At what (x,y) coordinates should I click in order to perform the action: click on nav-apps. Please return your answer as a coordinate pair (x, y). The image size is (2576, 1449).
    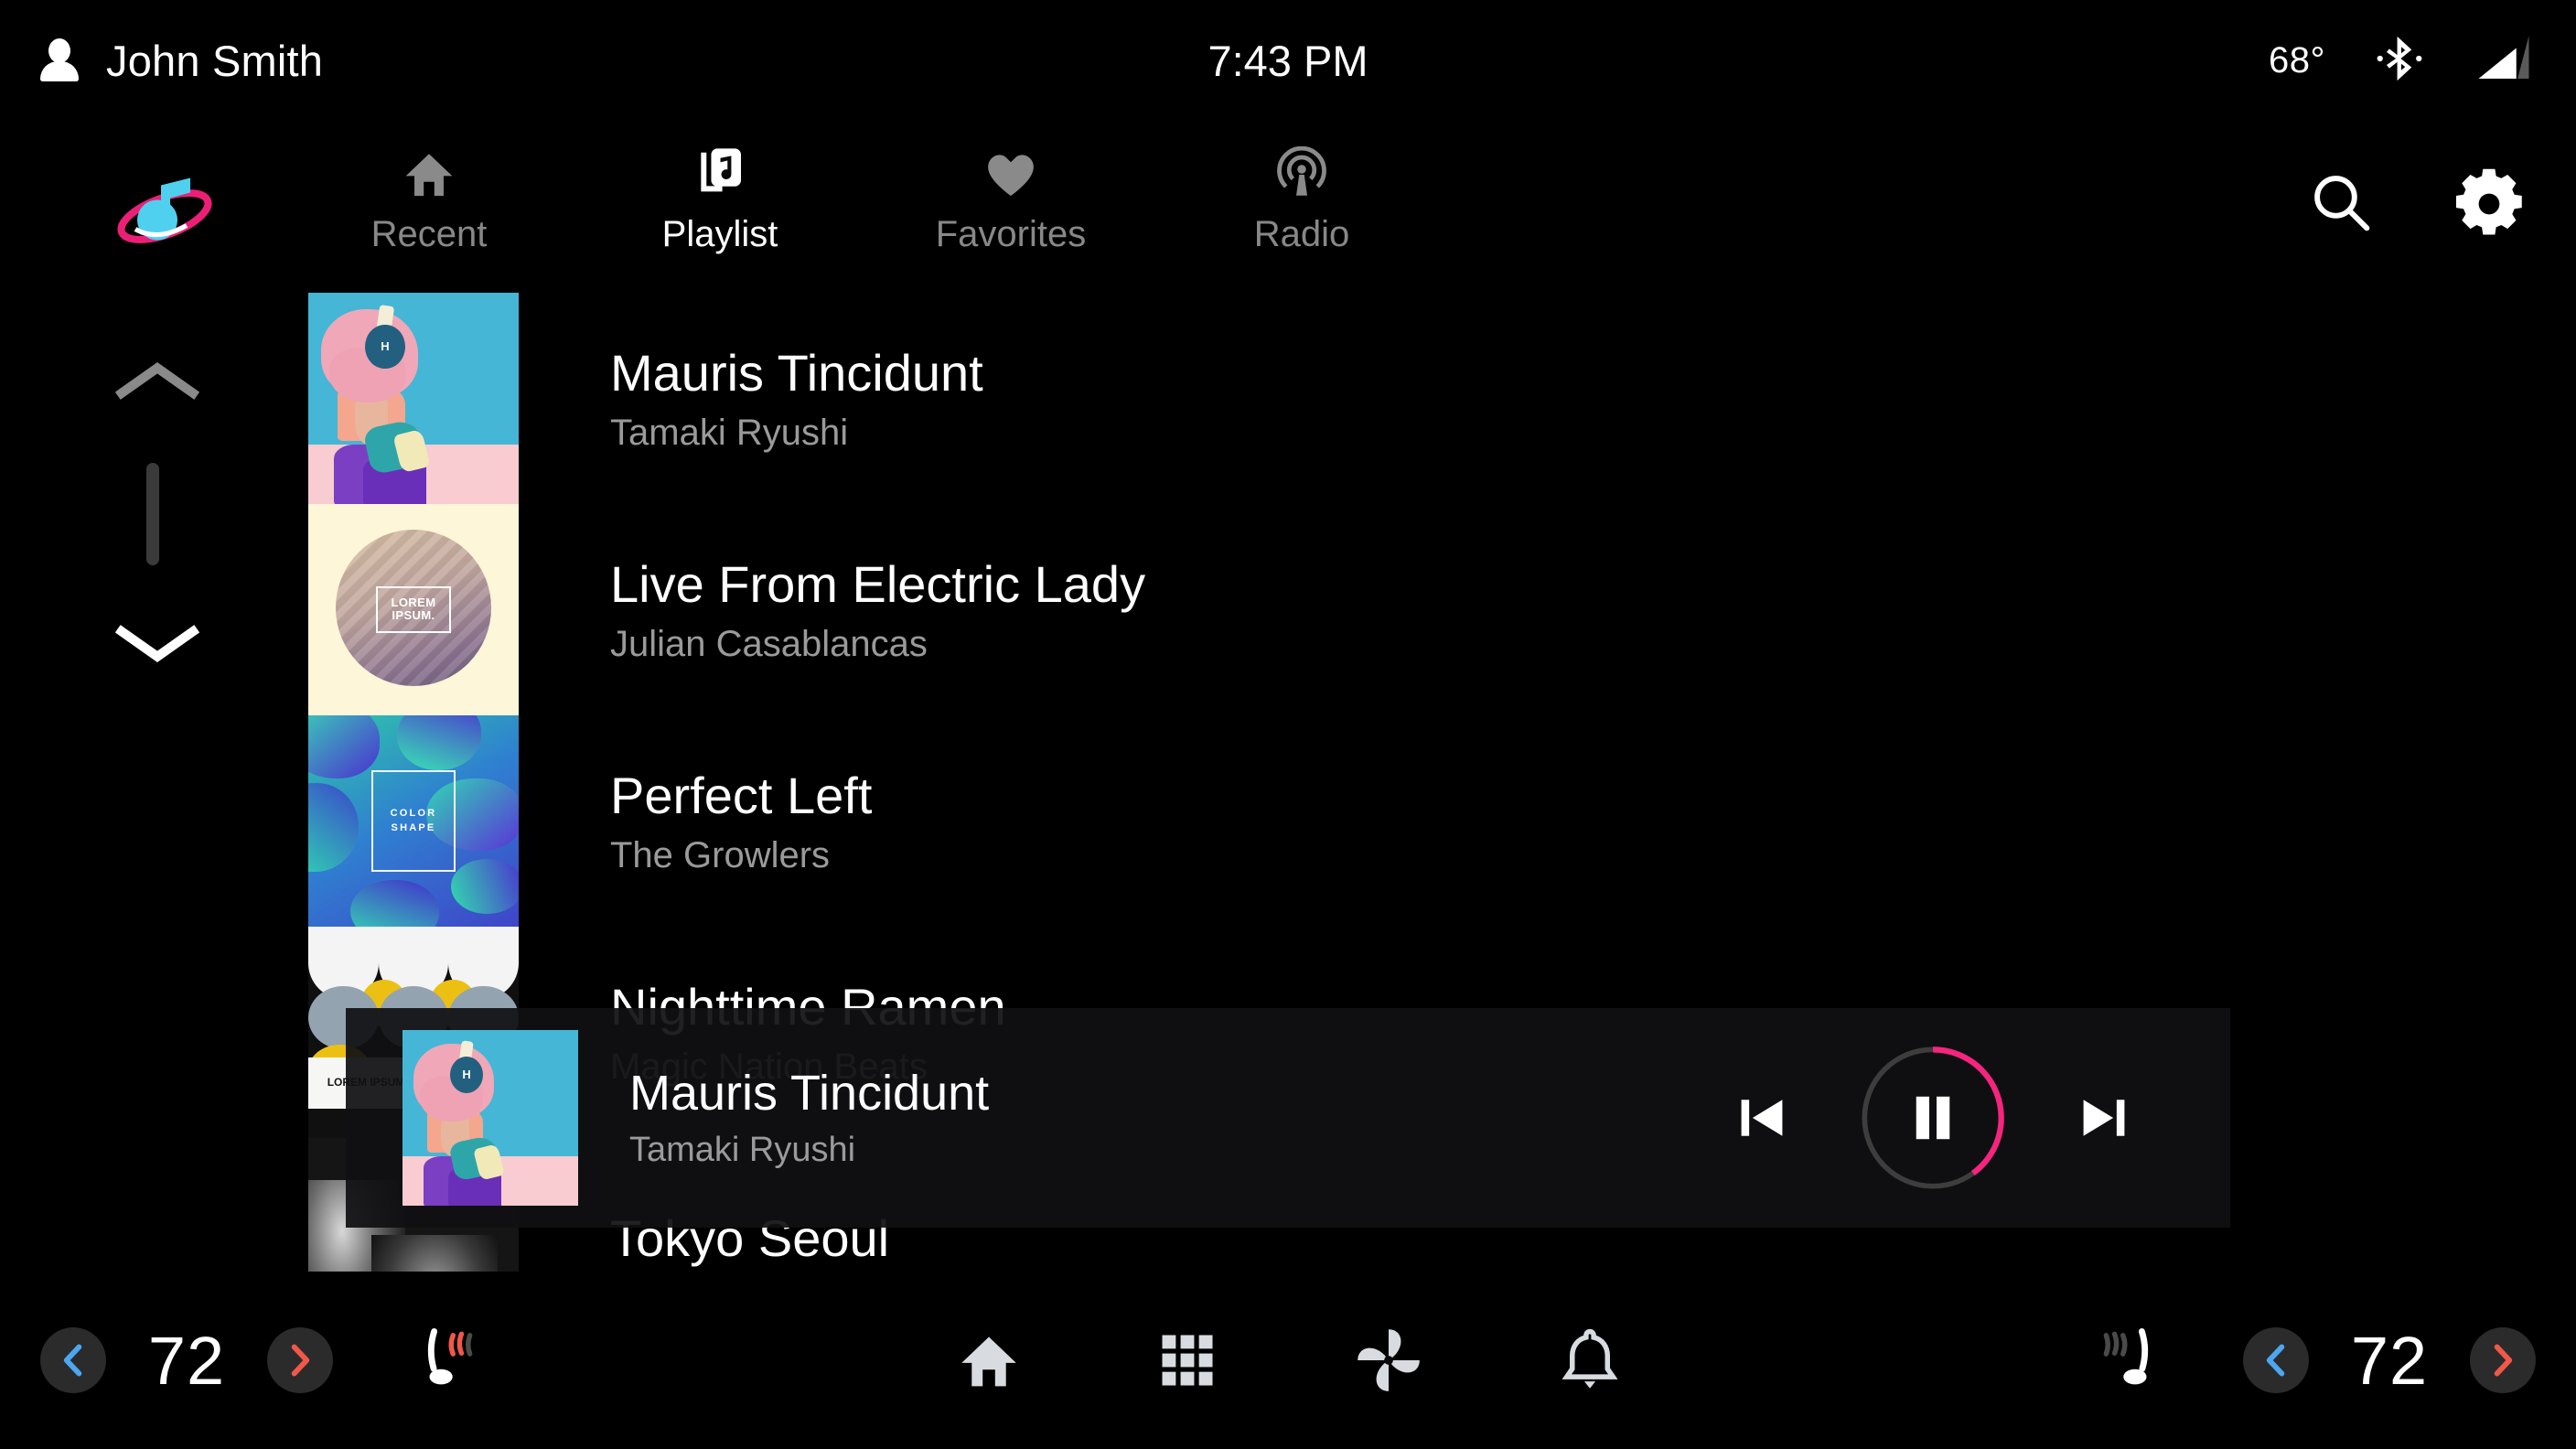
    Looking at the image, I should click on (1187, 1360).